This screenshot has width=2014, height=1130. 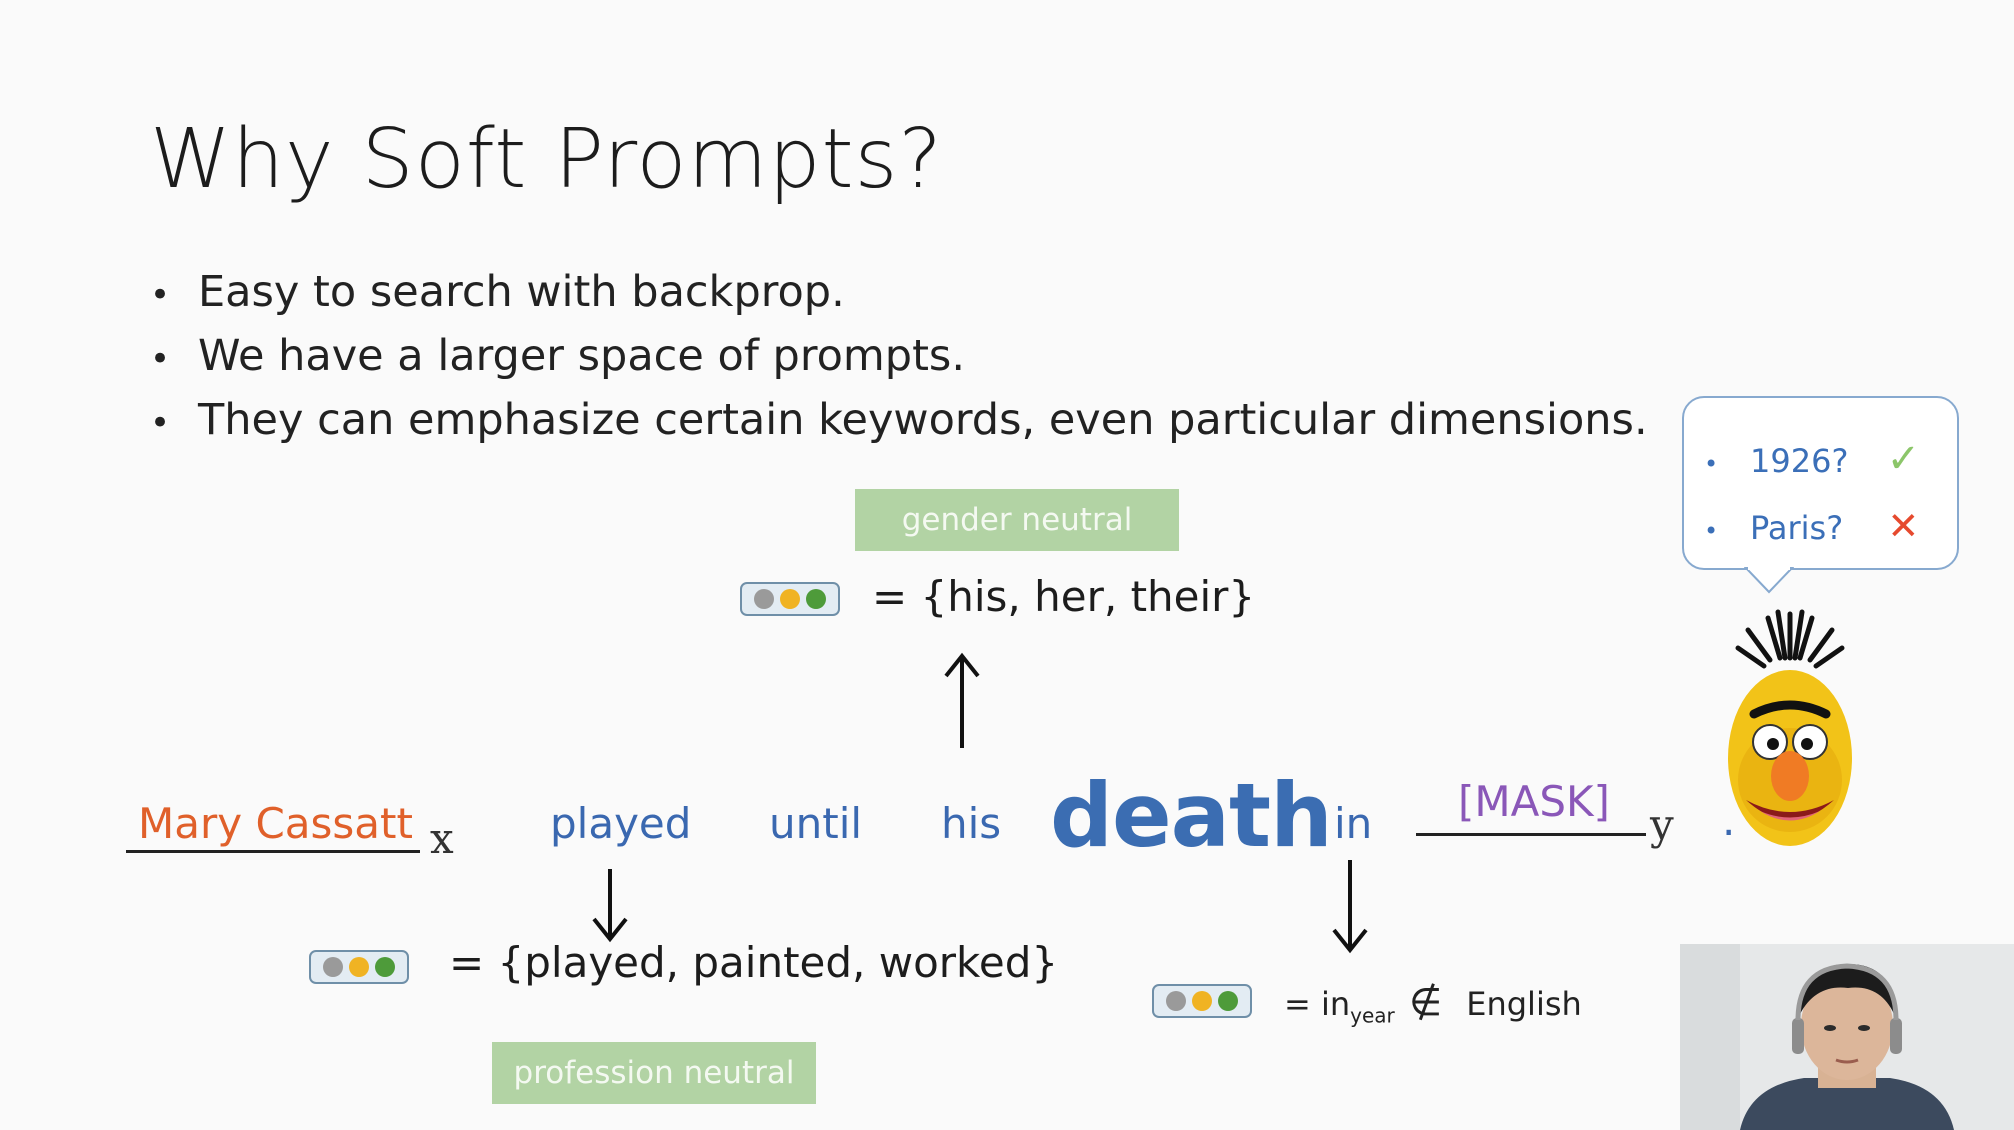 I want to click on word-death: death, so click(x=1191, y=815).